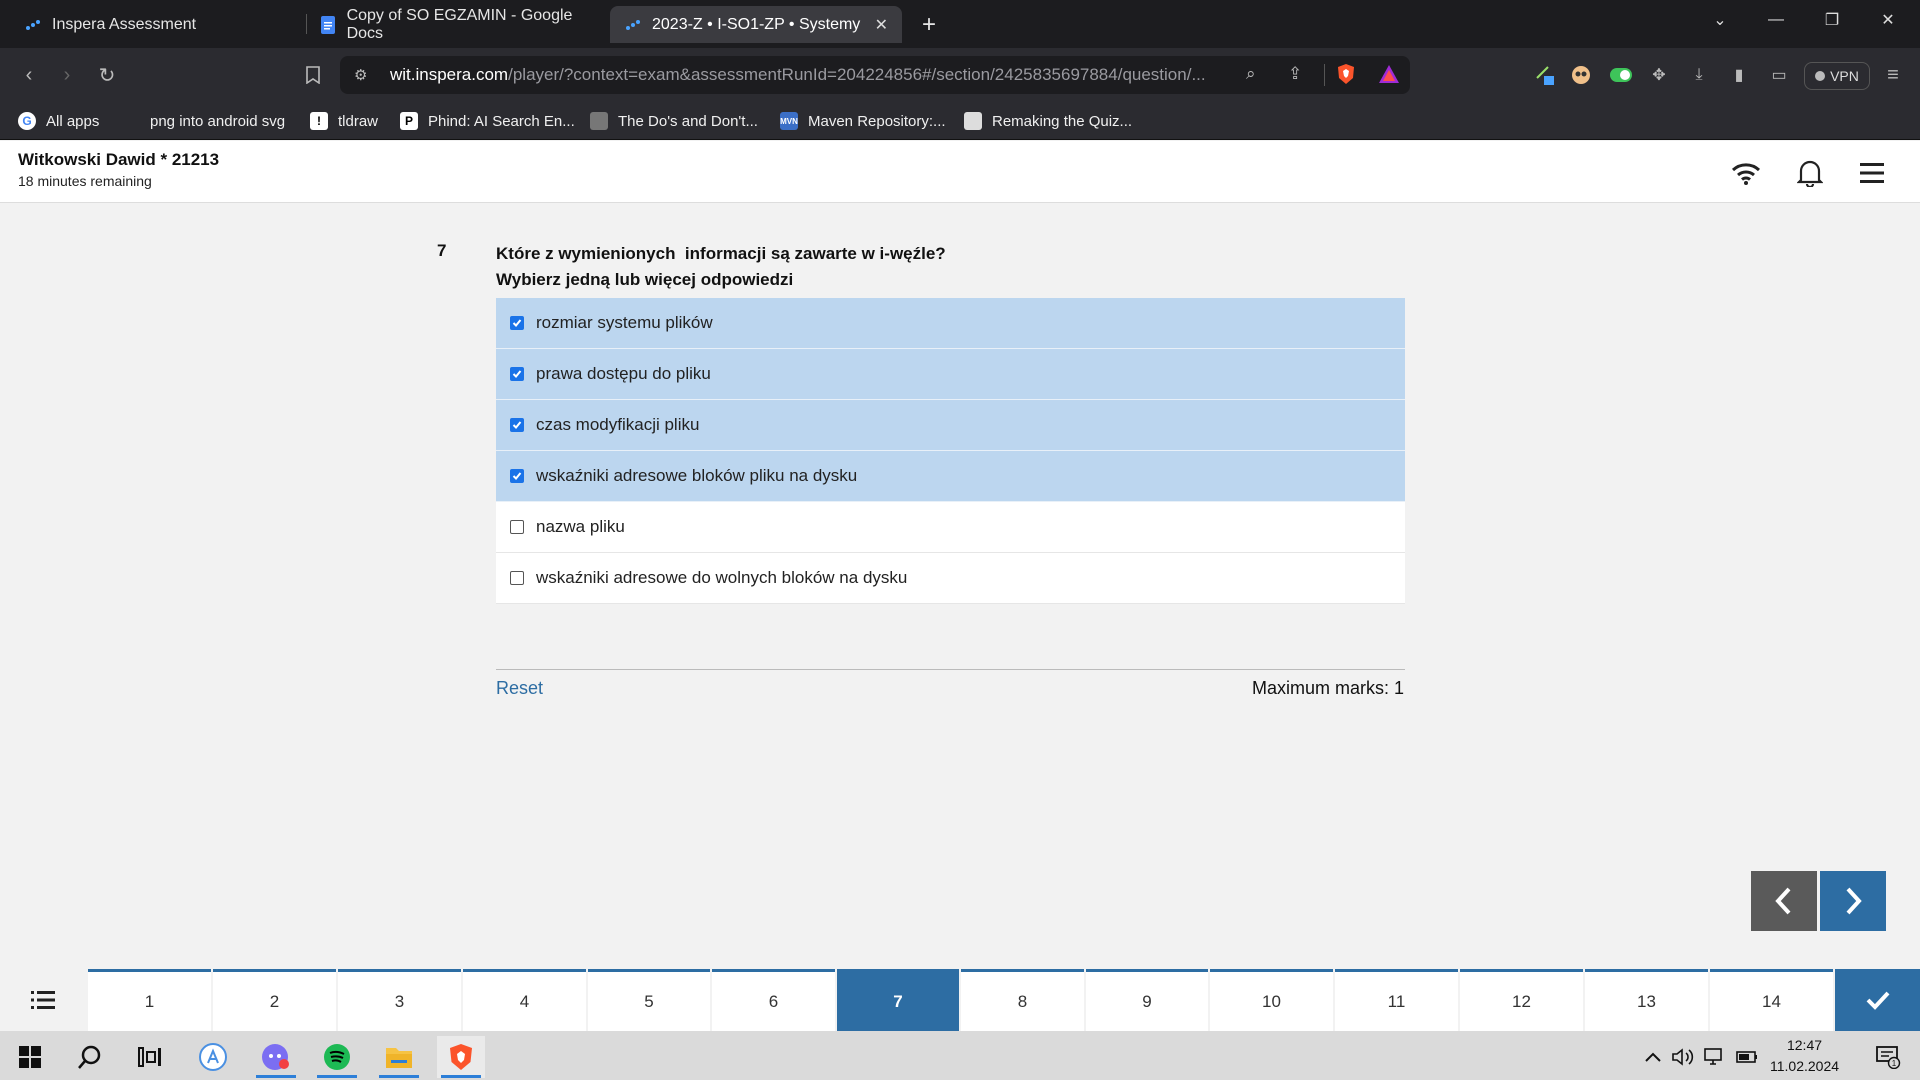 Image resolution: width=1920 pixels, height=1080 pixels. Describe the element at coordinates (524, 1000) in the screenshot. I see `question-nav-4: 4` at that location.